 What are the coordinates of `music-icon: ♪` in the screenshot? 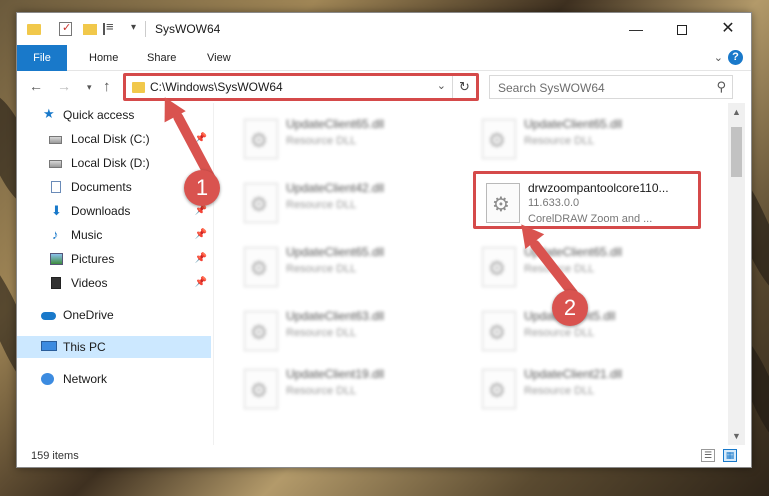 It's located at (55, 234).